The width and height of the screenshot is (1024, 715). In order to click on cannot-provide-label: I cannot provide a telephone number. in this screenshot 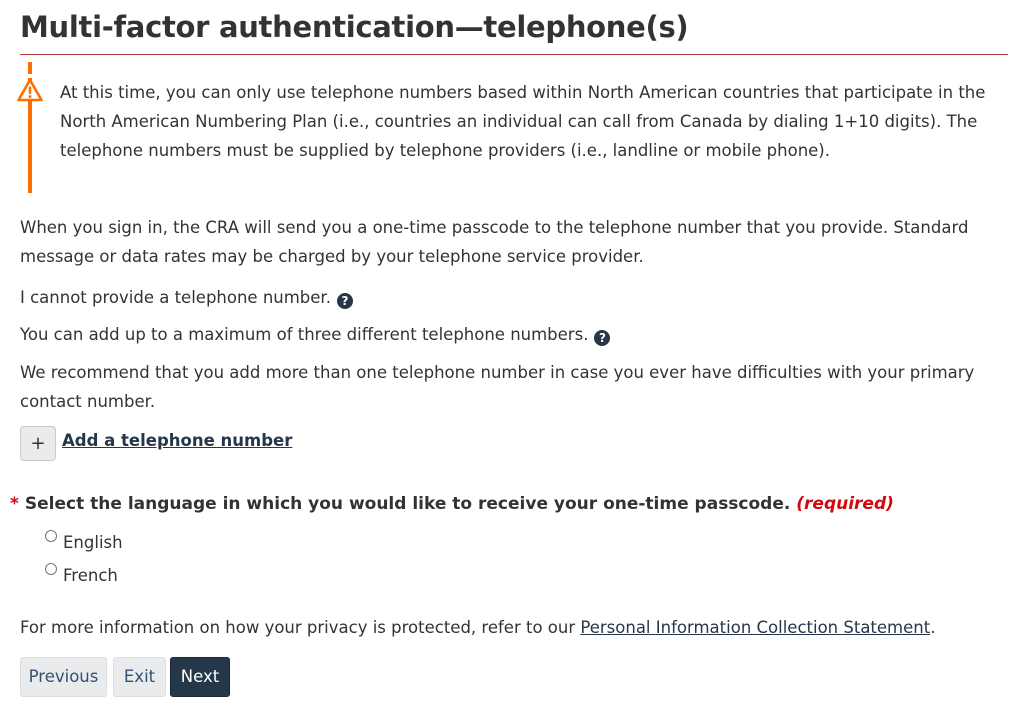, I will do `click(175, 297)`.